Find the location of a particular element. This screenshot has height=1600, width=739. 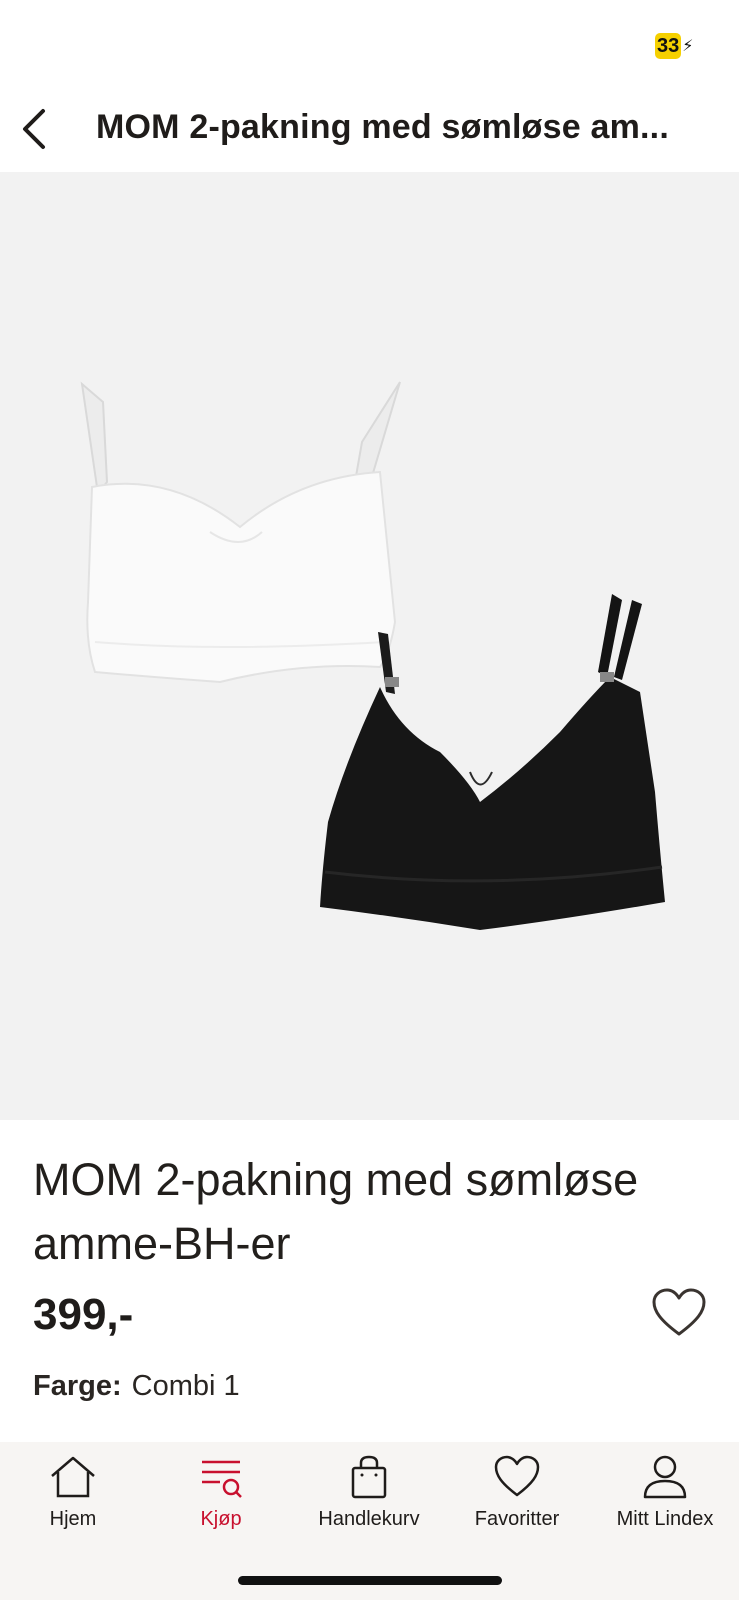

chevron-left-icon is located at coordinates (34, 129).